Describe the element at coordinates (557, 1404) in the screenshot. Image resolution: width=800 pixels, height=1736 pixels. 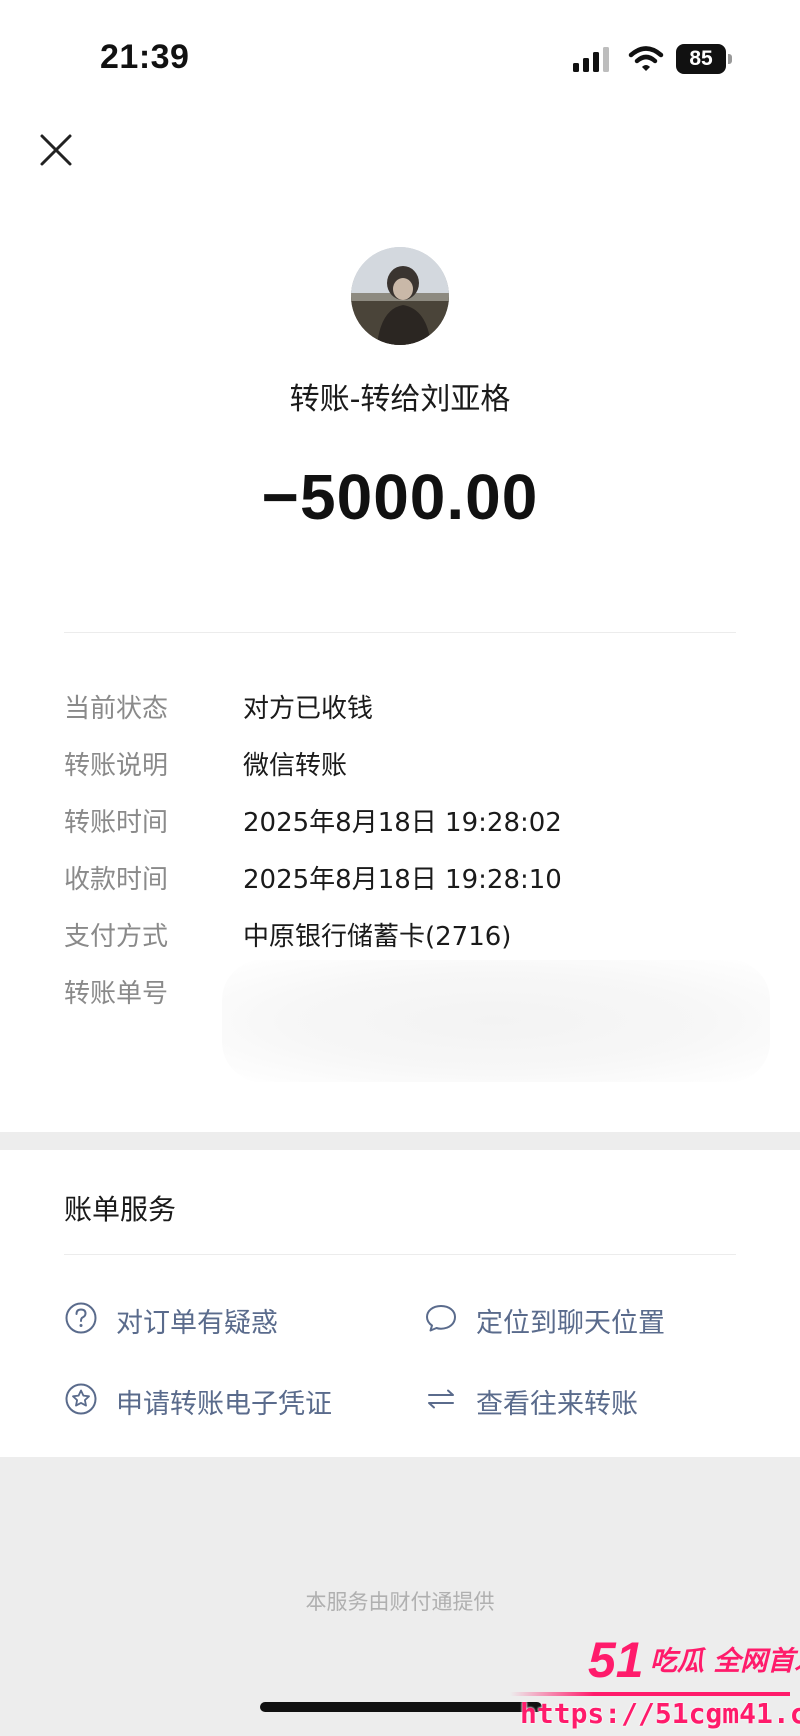
I see `service-label: 查看往来转账` at that location.